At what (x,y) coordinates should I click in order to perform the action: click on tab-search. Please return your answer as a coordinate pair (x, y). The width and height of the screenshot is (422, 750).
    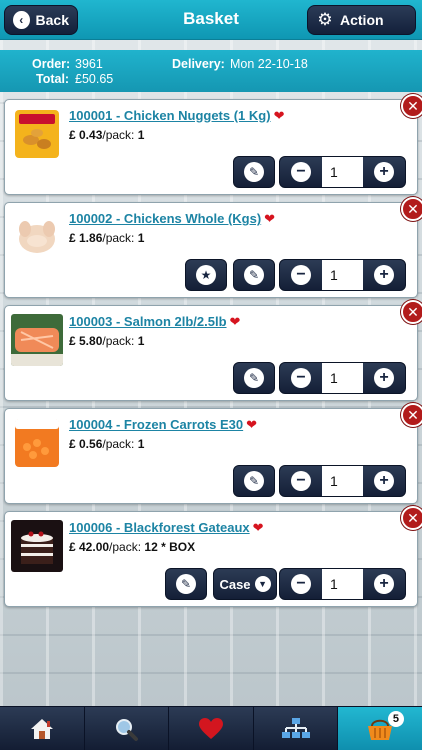
    Looking at the image, I should click on (127, 728).